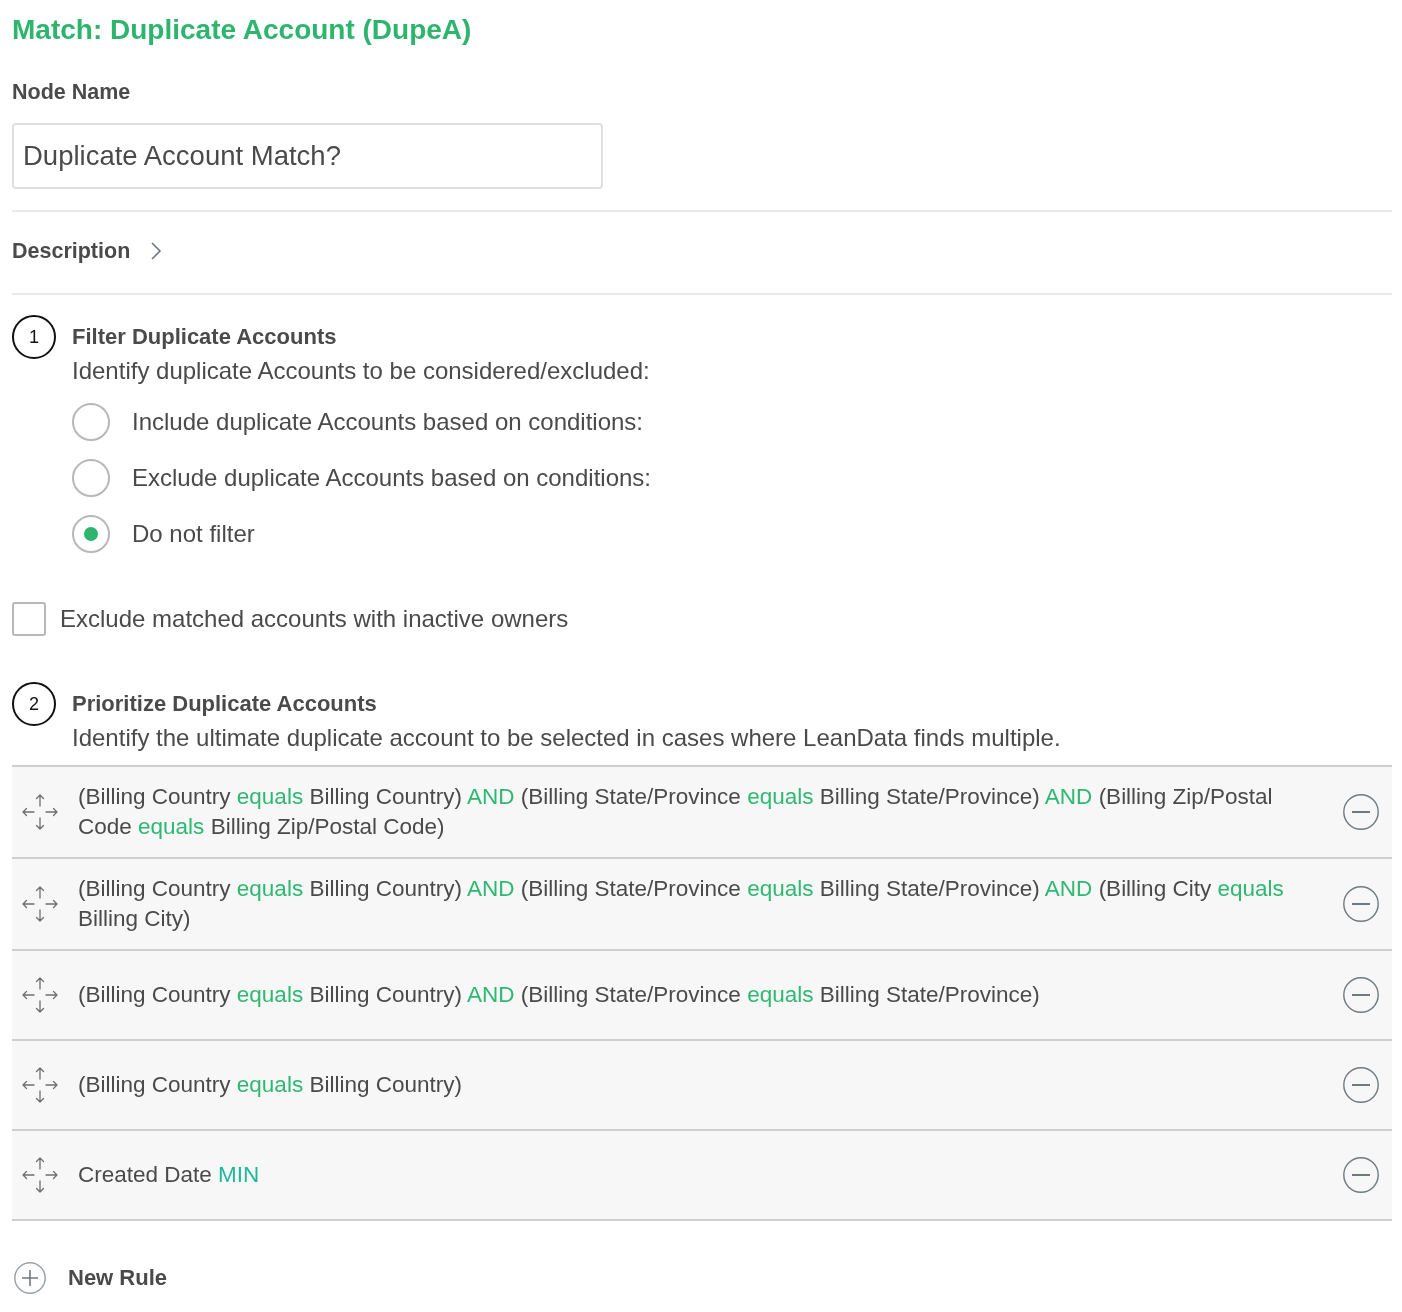  Describe the element at coordinates (242, 30) in the screenshot. I see `page-title: Match: Duplicate Account (DupeA)` at that location.